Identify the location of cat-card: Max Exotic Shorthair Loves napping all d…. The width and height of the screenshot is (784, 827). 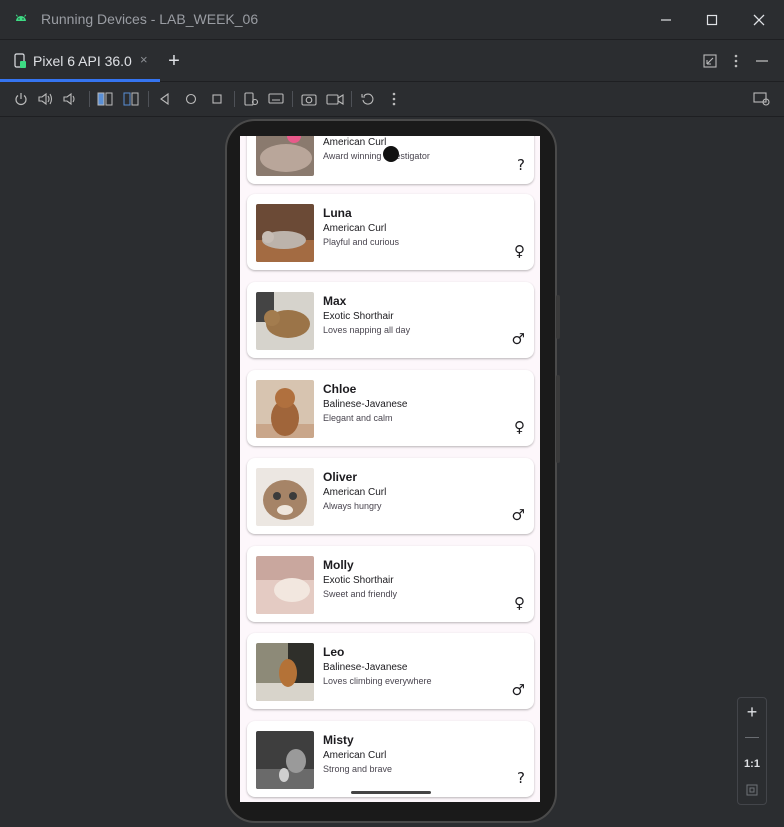
(390, 320).